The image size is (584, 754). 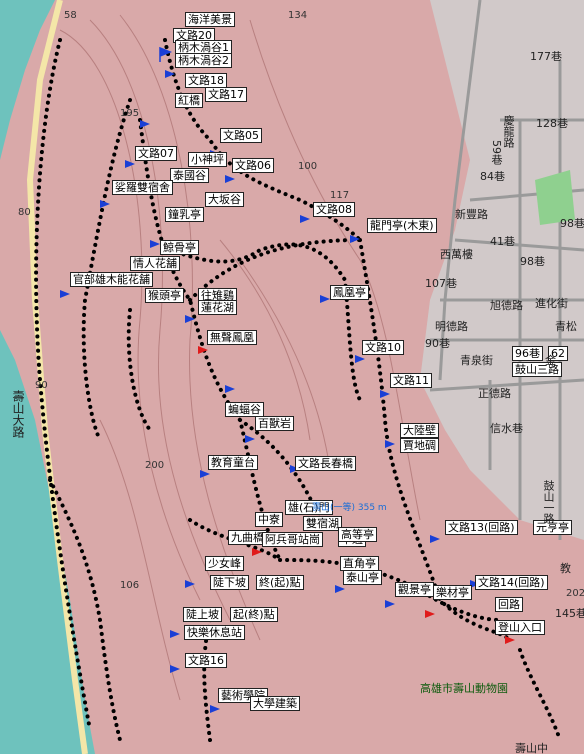 What do you see at coordinates (232, 337) in the screenshot?
I see `trail-label: 無聲鳳凰` at bounding box center [232, 337].